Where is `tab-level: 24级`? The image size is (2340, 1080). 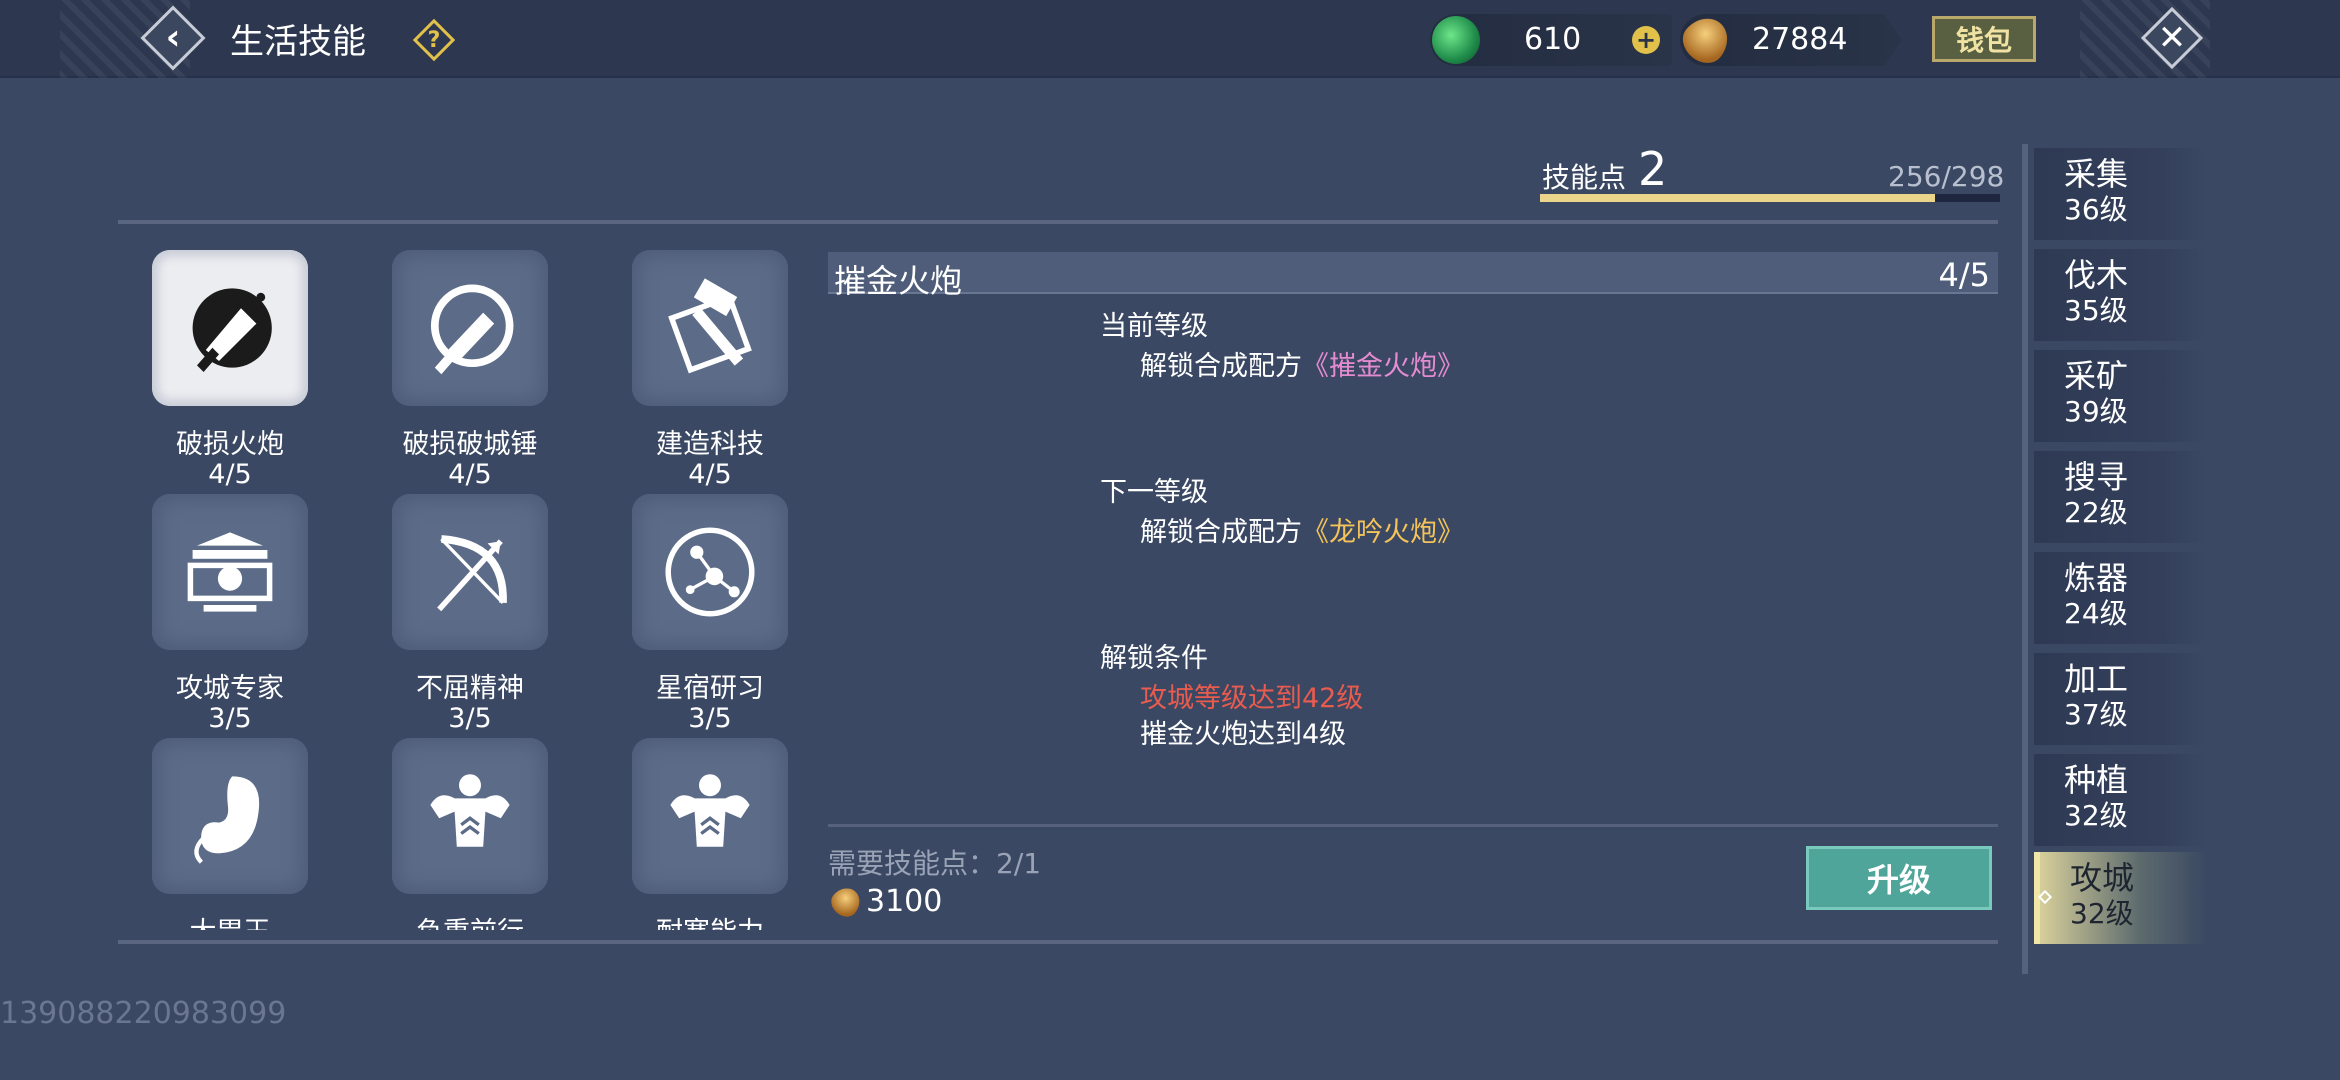 tab-level: 24级 is located at coordinates (2096, 613).